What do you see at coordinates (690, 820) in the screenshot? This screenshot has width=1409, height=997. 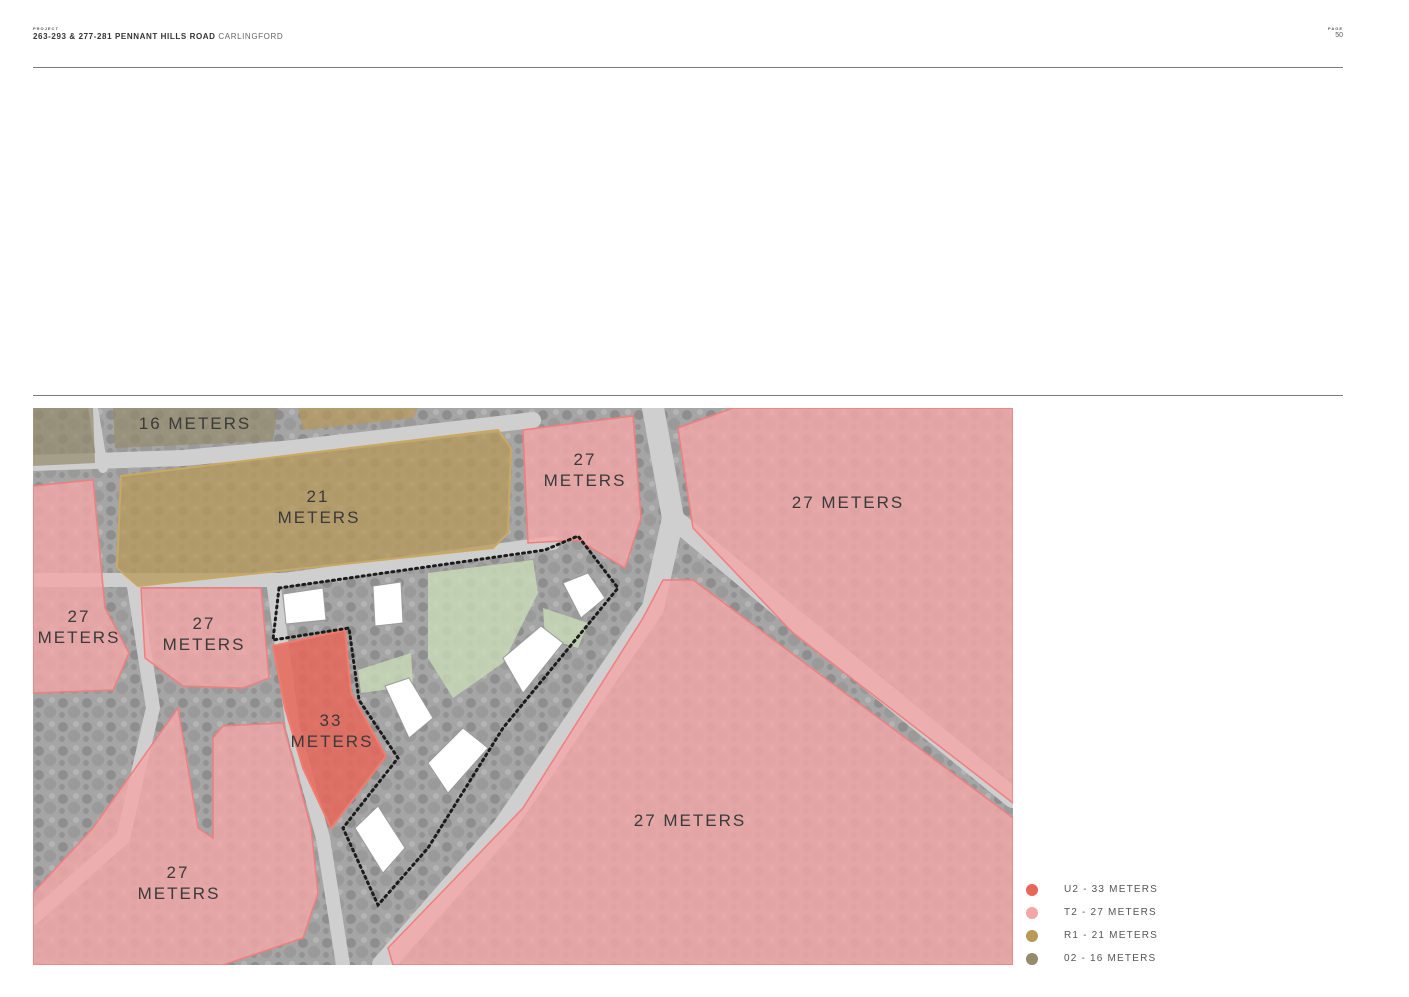 I see `label-27-bottom-right: 27 METERS` at bounding box center [690, 820].